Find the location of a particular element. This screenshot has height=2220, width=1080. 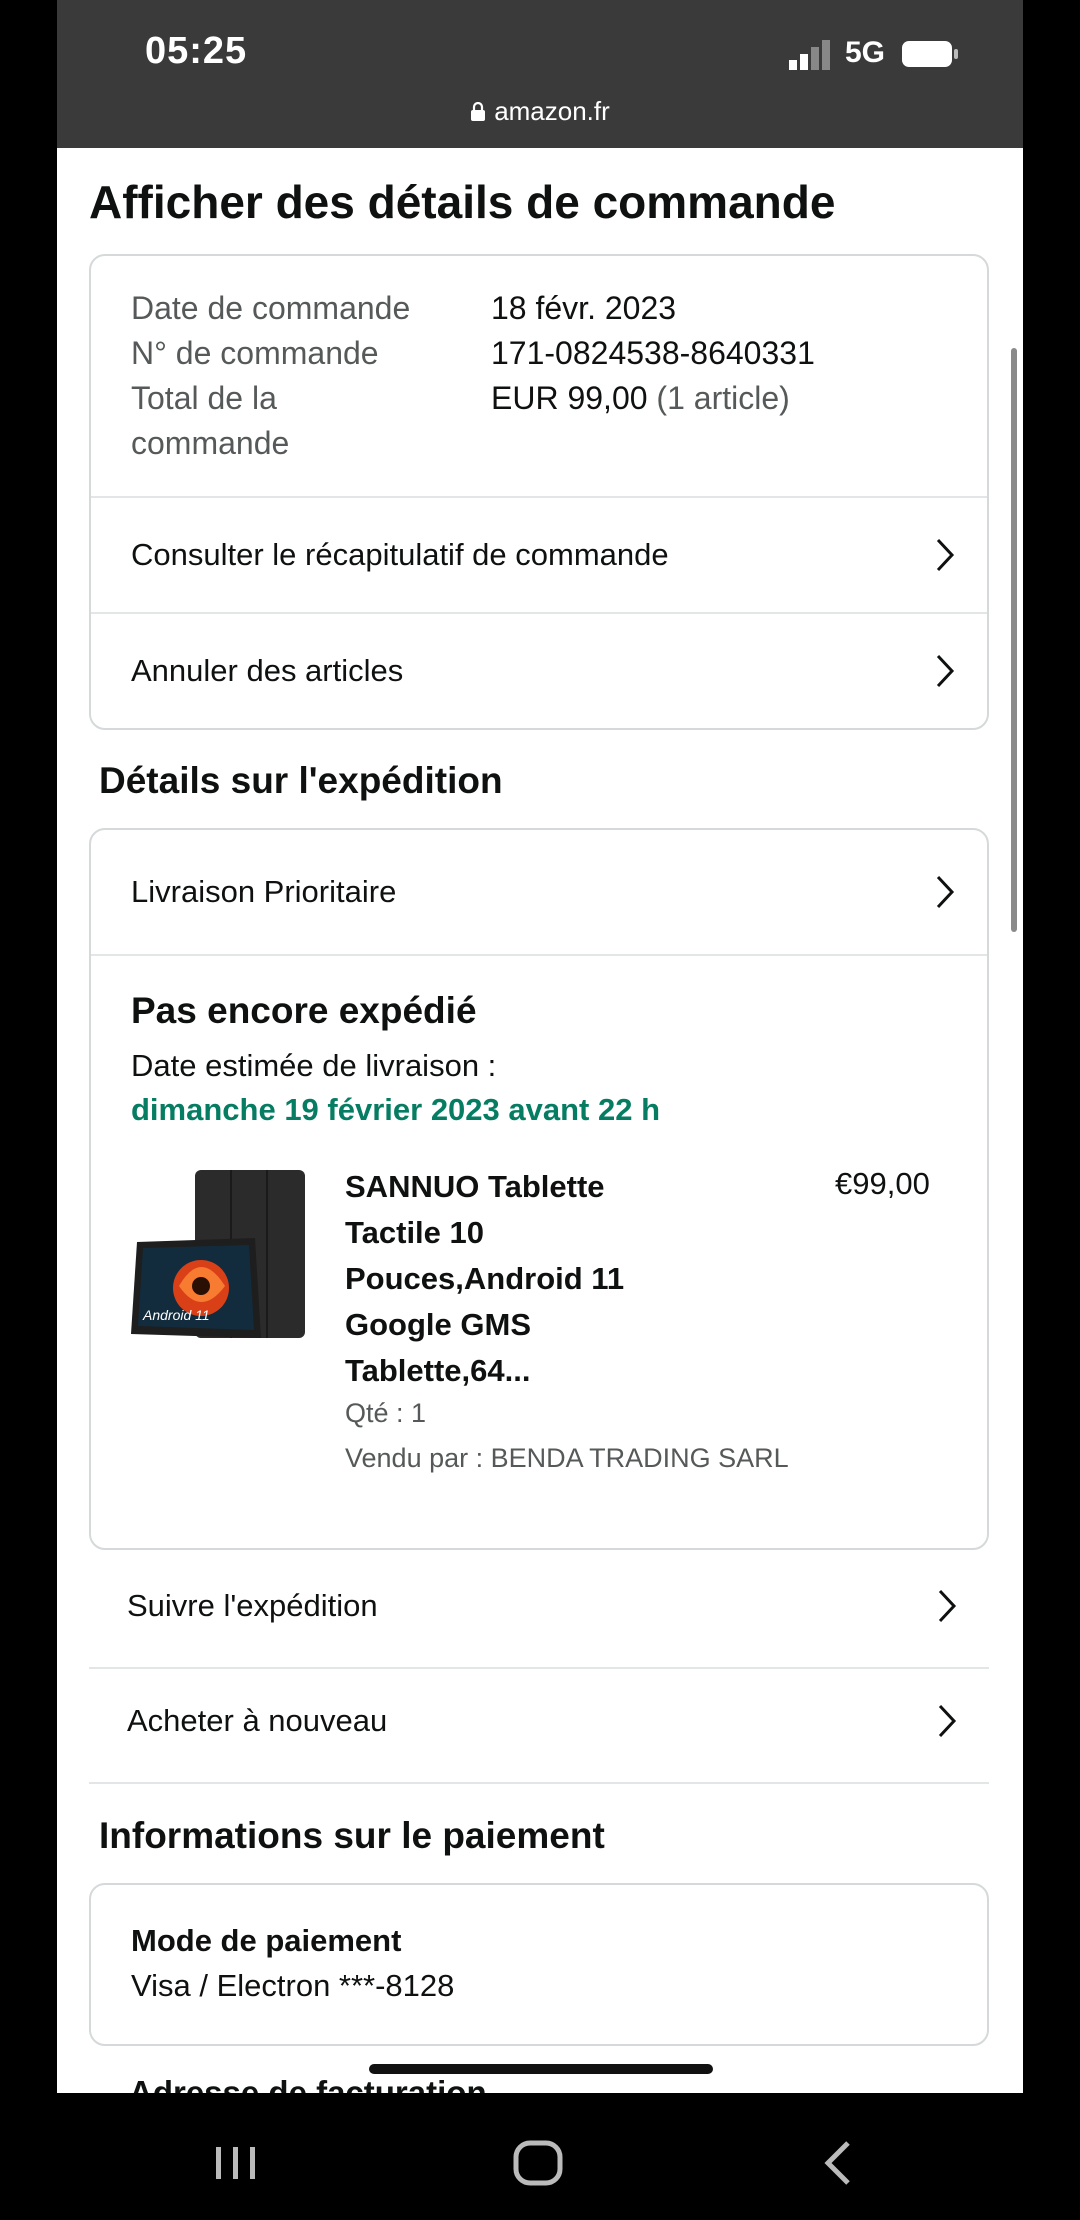

product-title-line: Google GMS is located at coordinates (438, 1324).